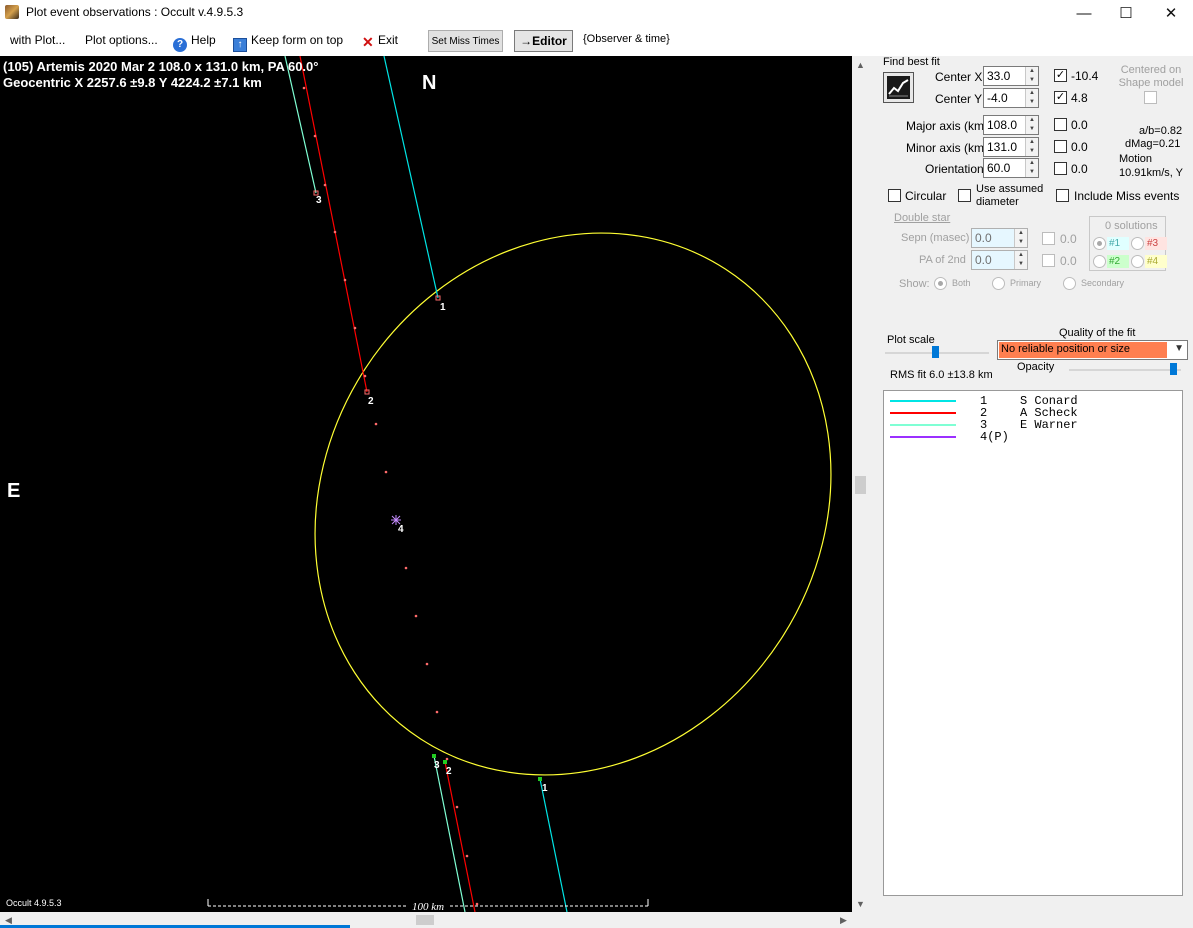 The width and height of the screenshot is (1193, 928). I want to click on find-best-fit-button, so click(898, 87).